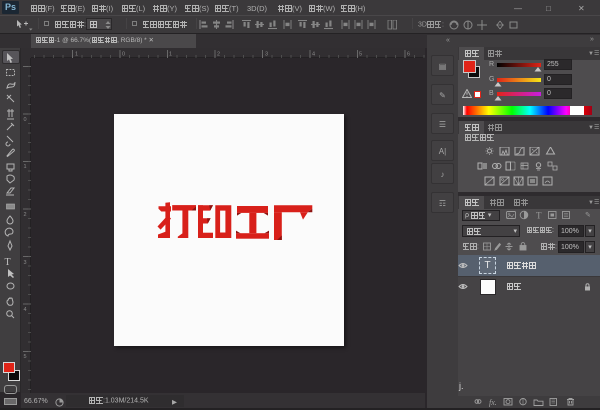 This screenshot has width=600, height=410. What do you see at coordinates (408, 55) in the screenshot?
I see `svg-text: 6` at bounding box center [408, 55].